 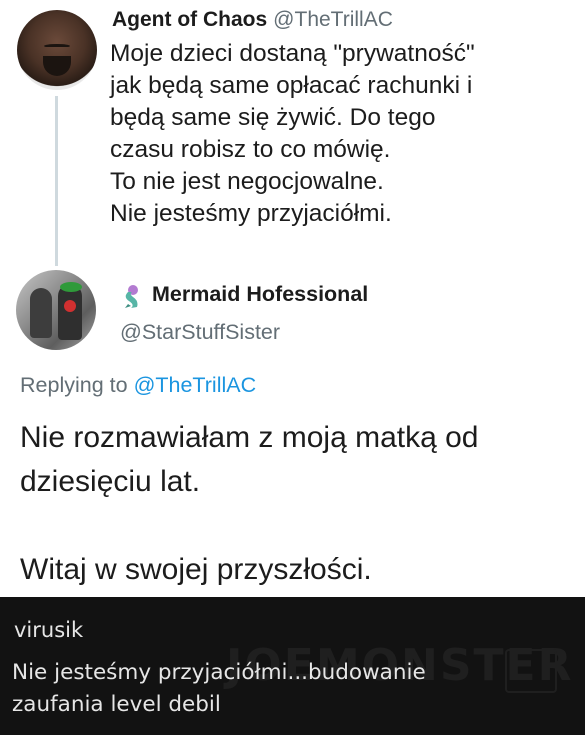 I want to click on tweet-author-line: Agent of Chaos @TheTrillAC, so click(x=252, y=20).